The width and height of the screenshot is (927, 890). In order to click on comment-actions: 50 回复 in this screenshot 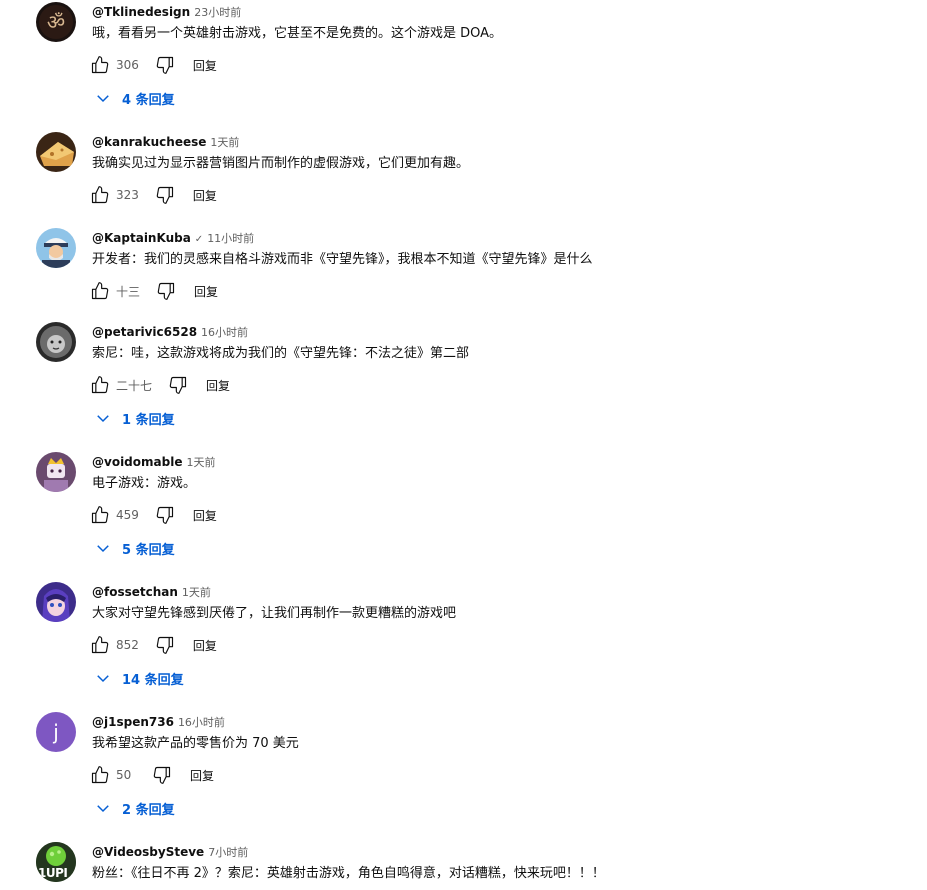, I will do `click(151, 775)`.